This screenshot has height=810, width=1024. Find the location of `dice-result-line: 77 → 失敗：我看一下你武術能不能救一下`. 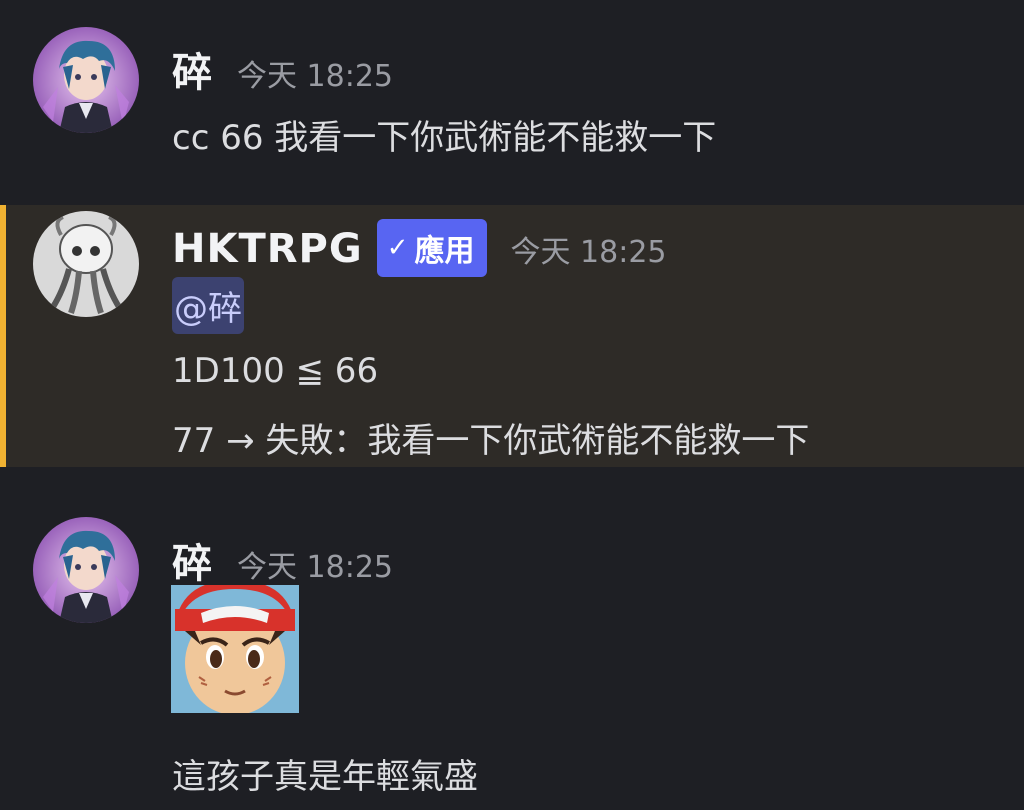

dice-result-line: 77 → 失敗：我看一下你武術能不能救一下 is located at coordinates (491, 441).